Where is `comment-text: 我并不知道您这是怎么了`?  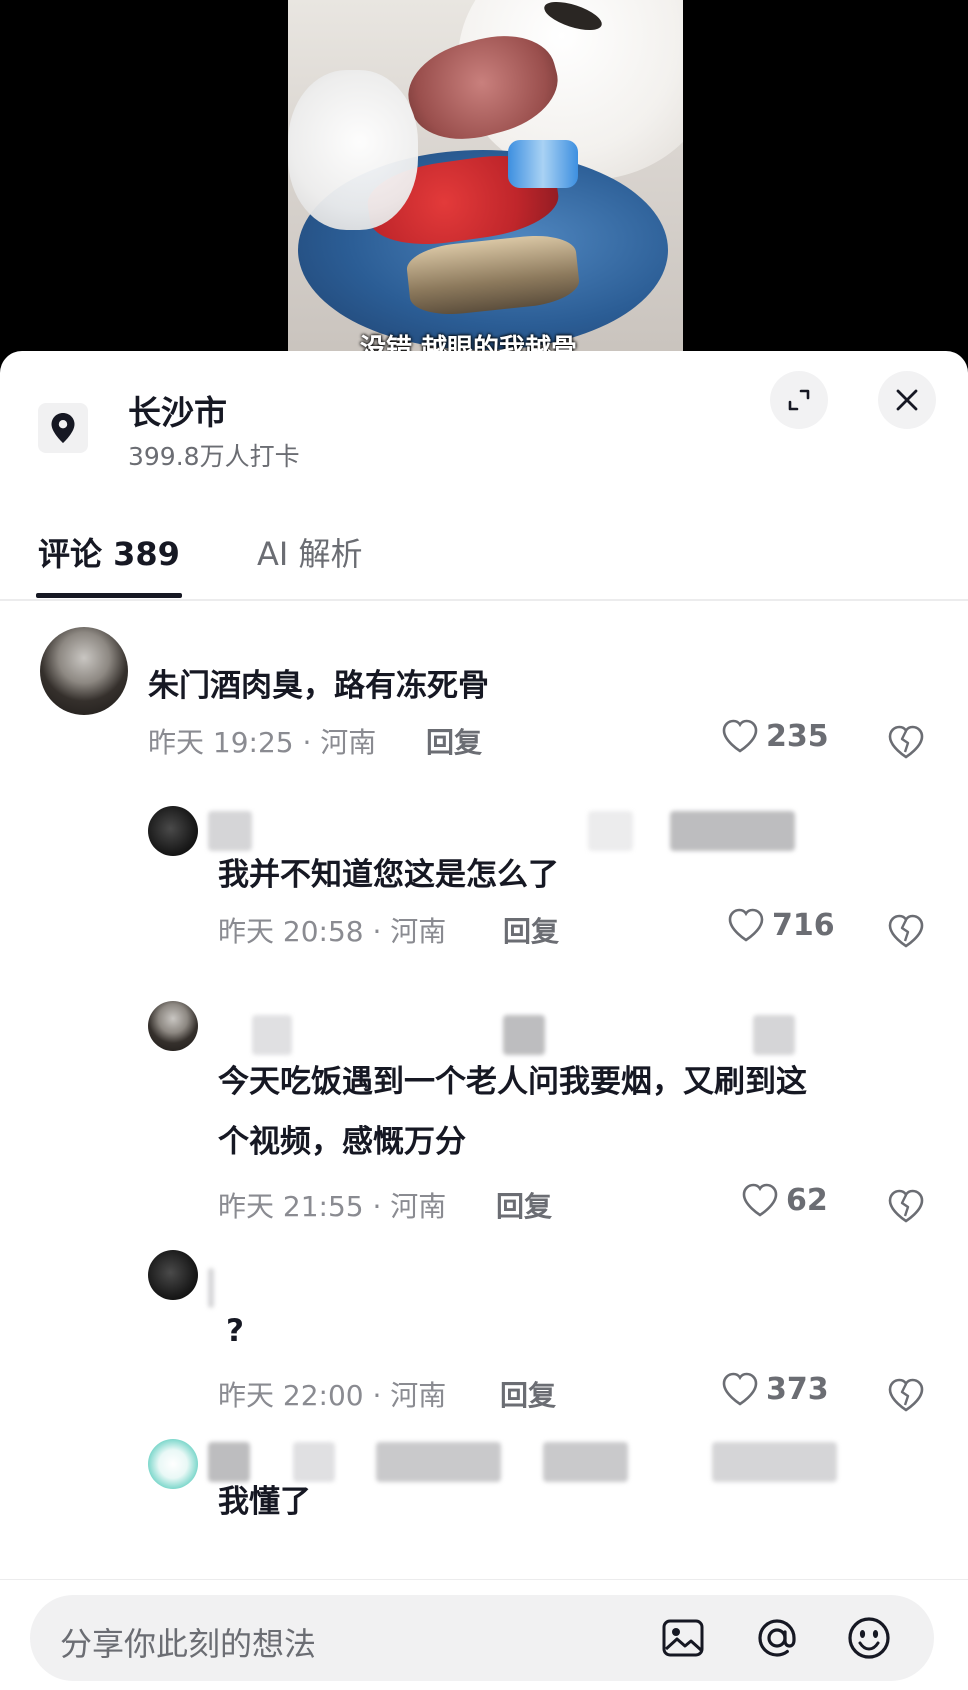 comment-text: 我并不知道您这是怎么了 is located at coordinates (388, 875).